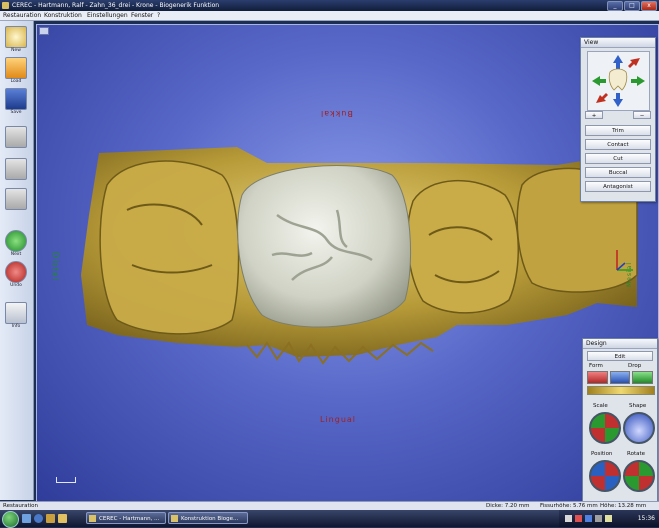 Image resolution: width=659 pixels, height=528 pixels. What do you see at coordinates (620, 356) in the screenshot?
I see `edit-button: Edit` at bounding box center [620, 356].